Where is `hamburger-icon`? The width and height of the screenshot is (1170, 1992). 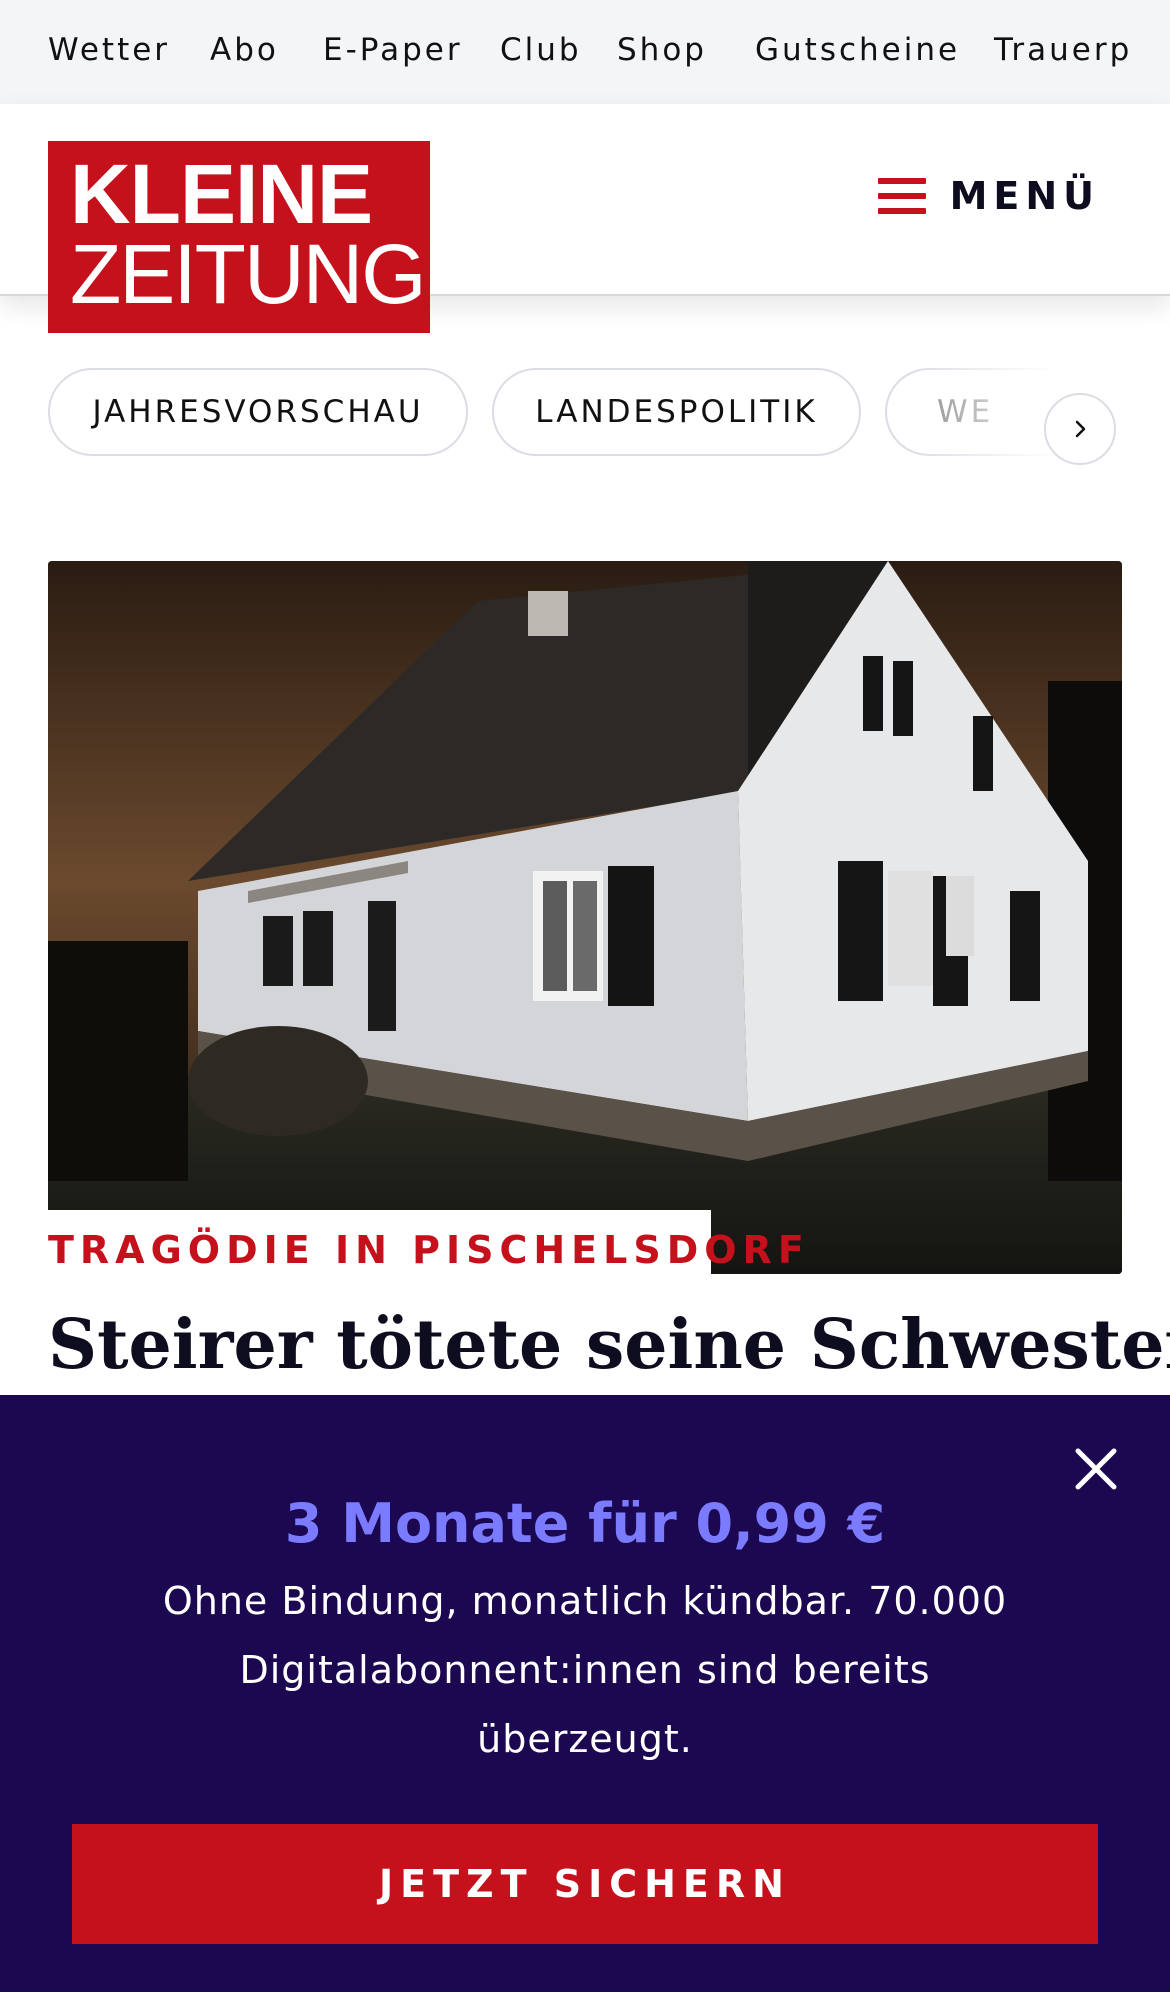 hamburger-icon is located at coordinates (901, 196).